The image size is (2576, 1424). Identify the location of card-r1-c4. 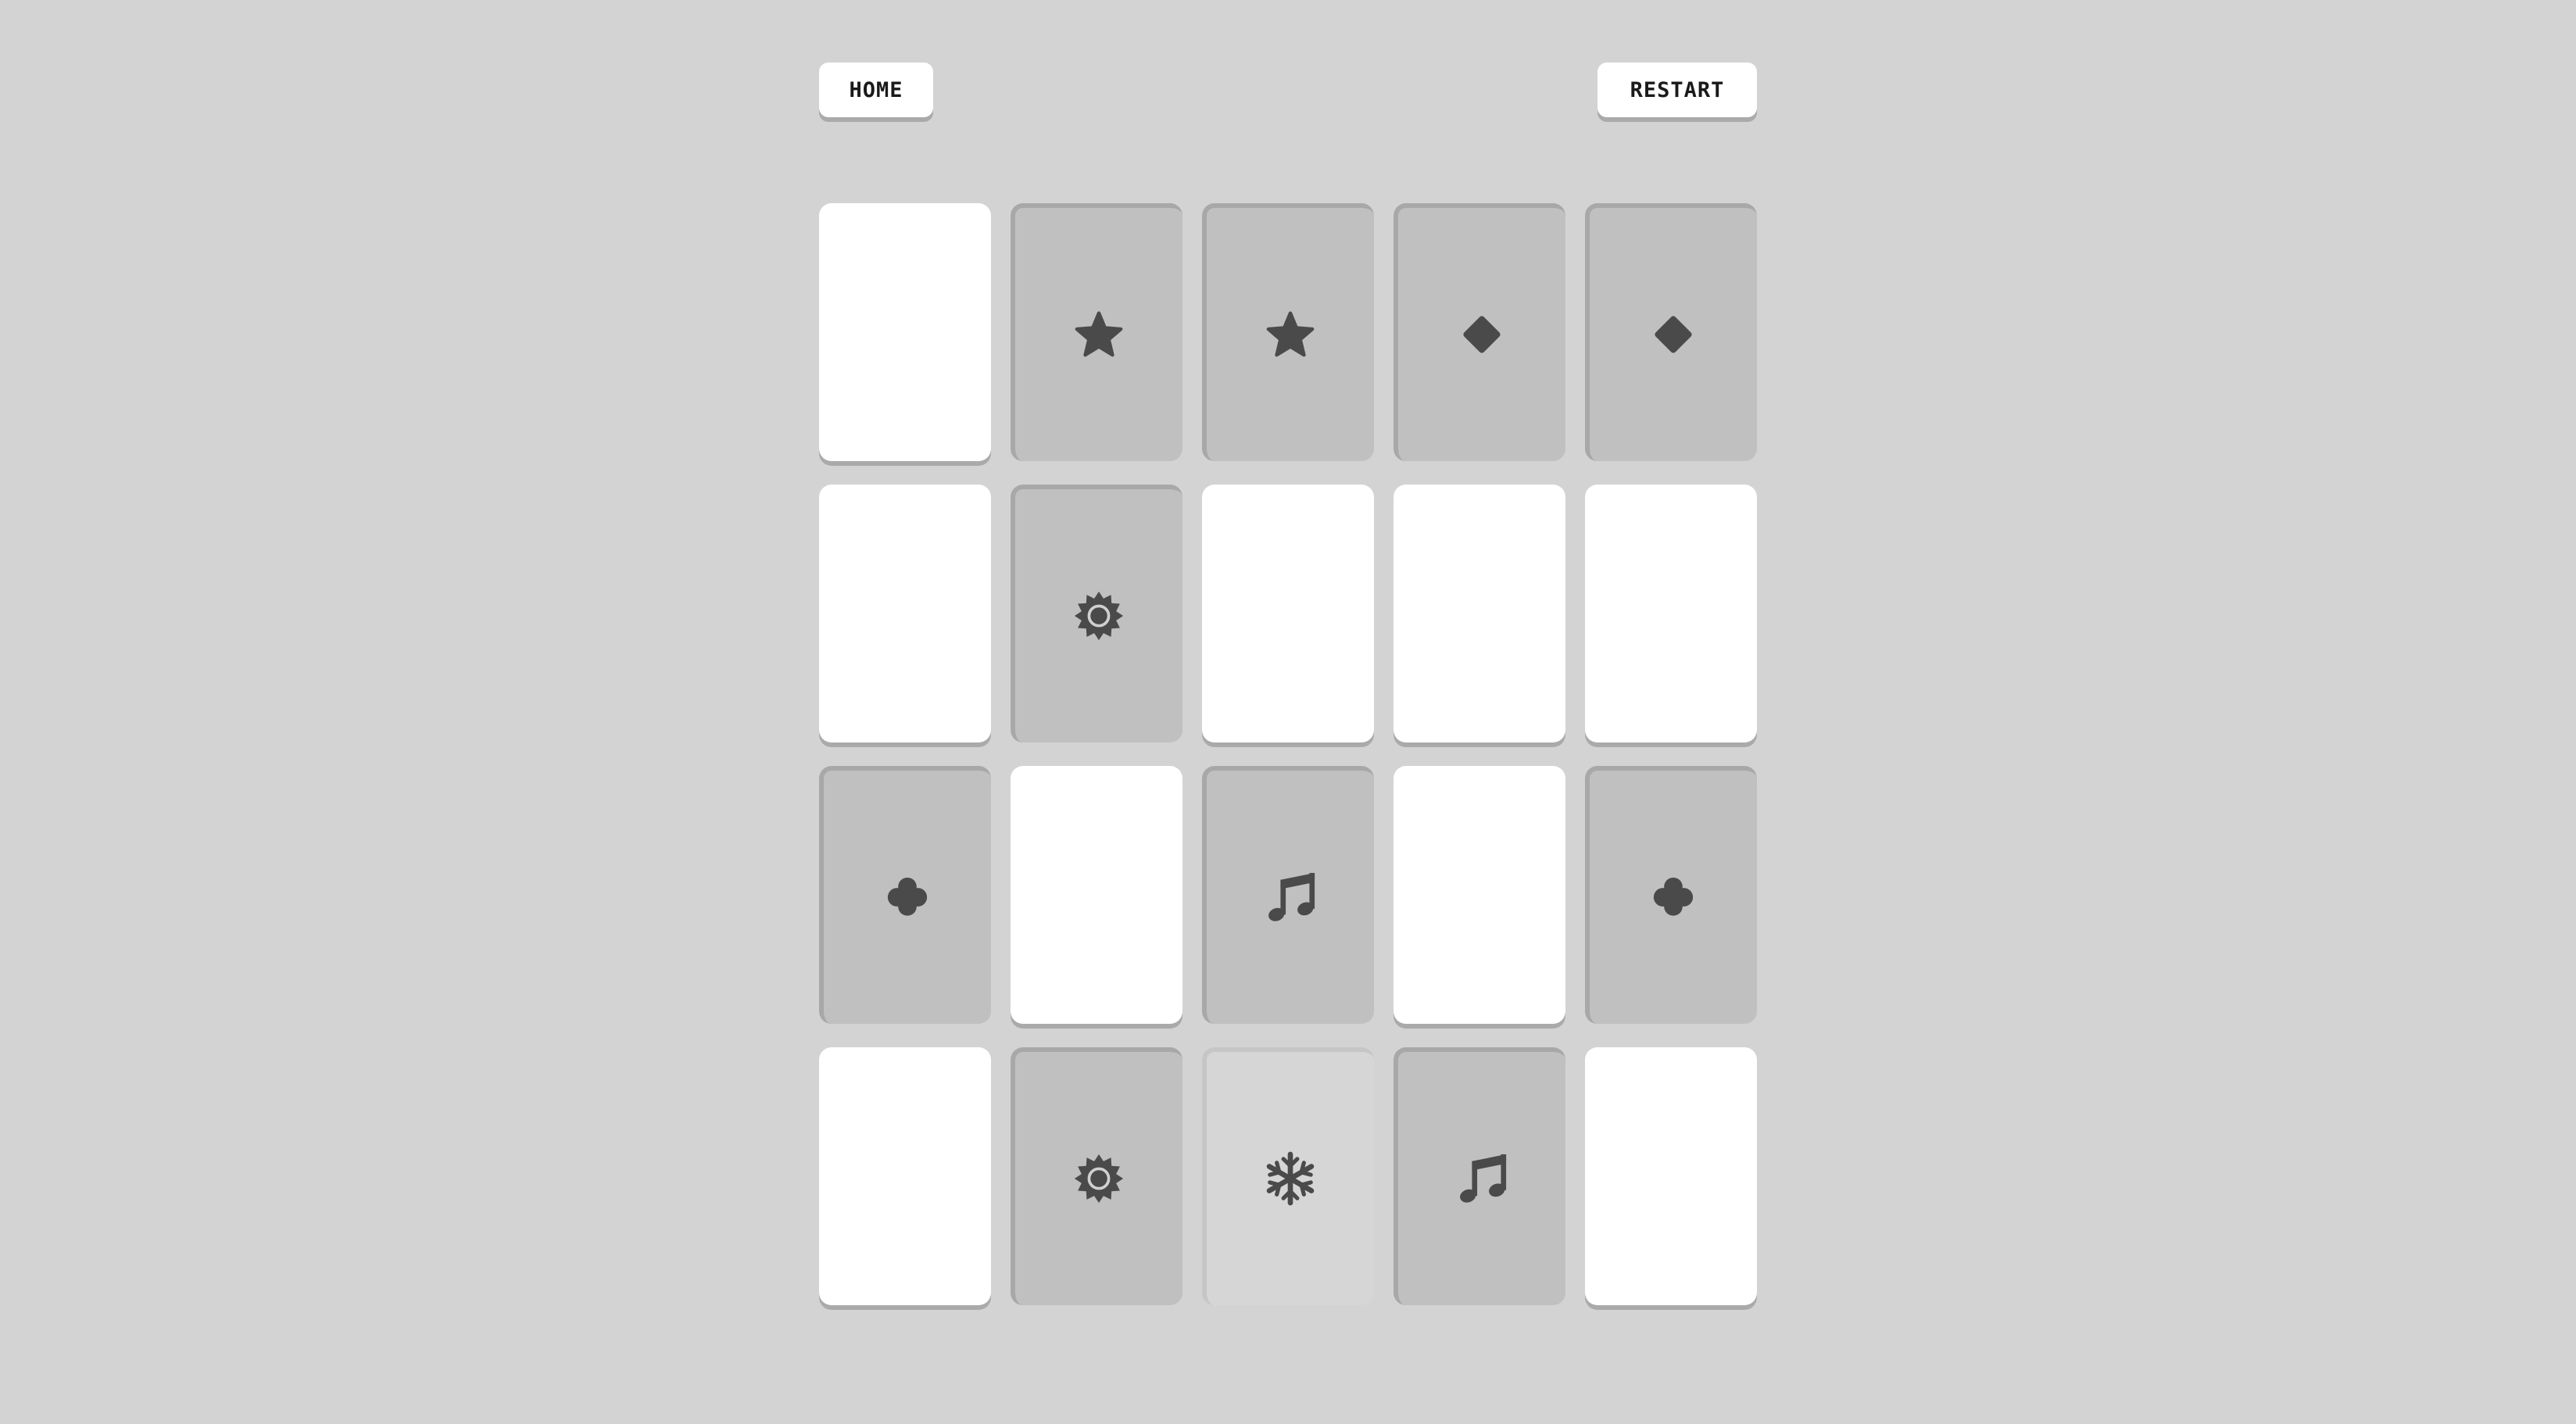
(1479, 332).